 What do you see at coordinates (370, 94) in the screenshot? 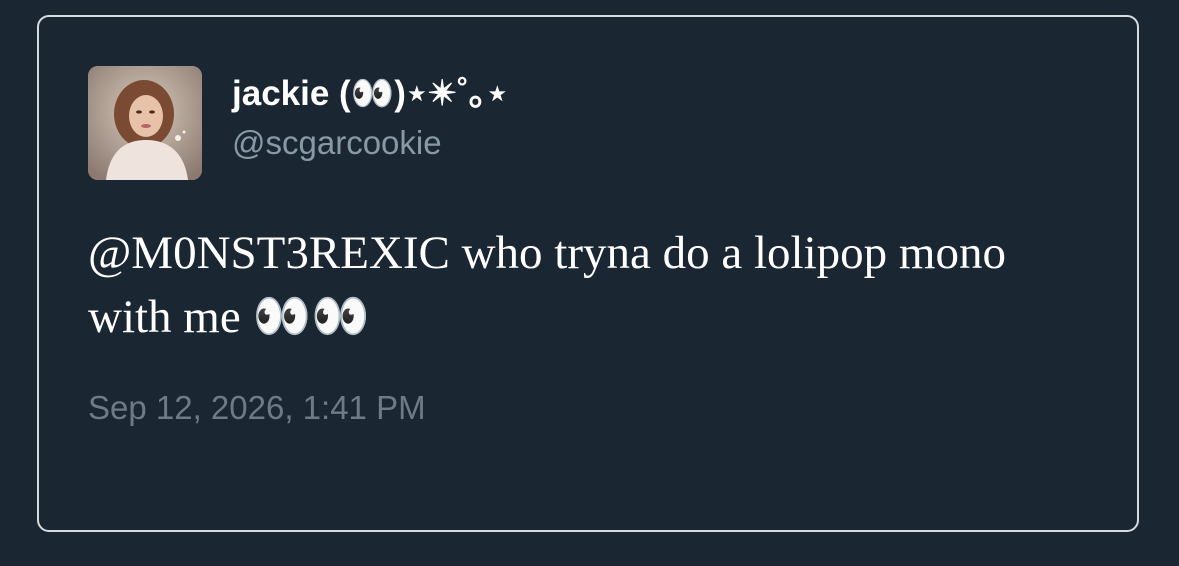
I see `display-name: jackie (👀)⋆✴︎˚｡⋆` at bounding box center [370, 94].